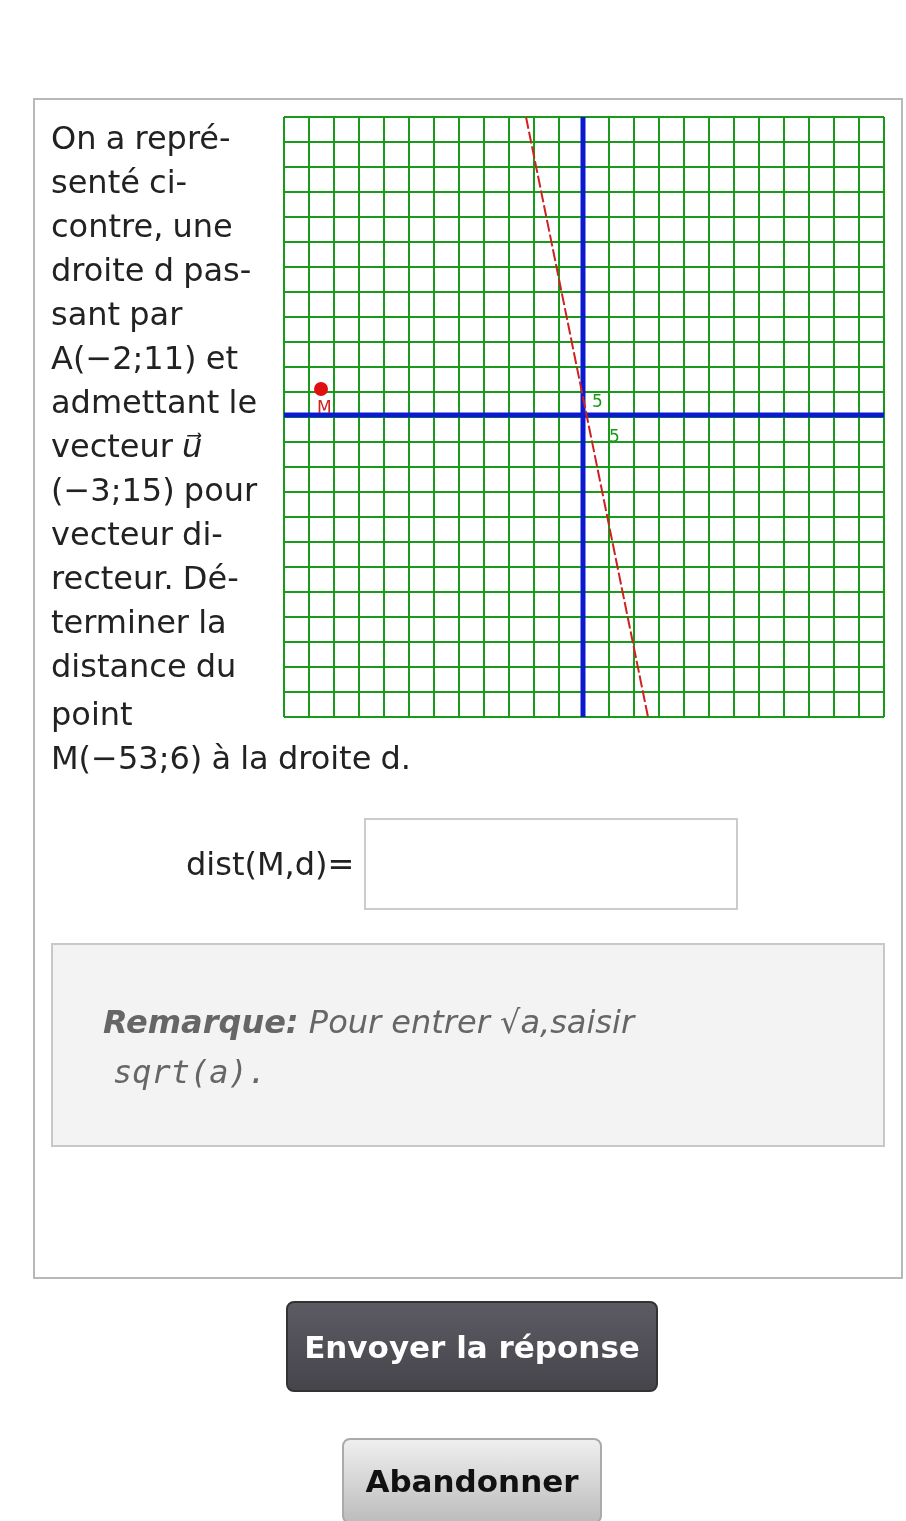  I want to click on code-example: sqrt(a)., so click(191, 1072).